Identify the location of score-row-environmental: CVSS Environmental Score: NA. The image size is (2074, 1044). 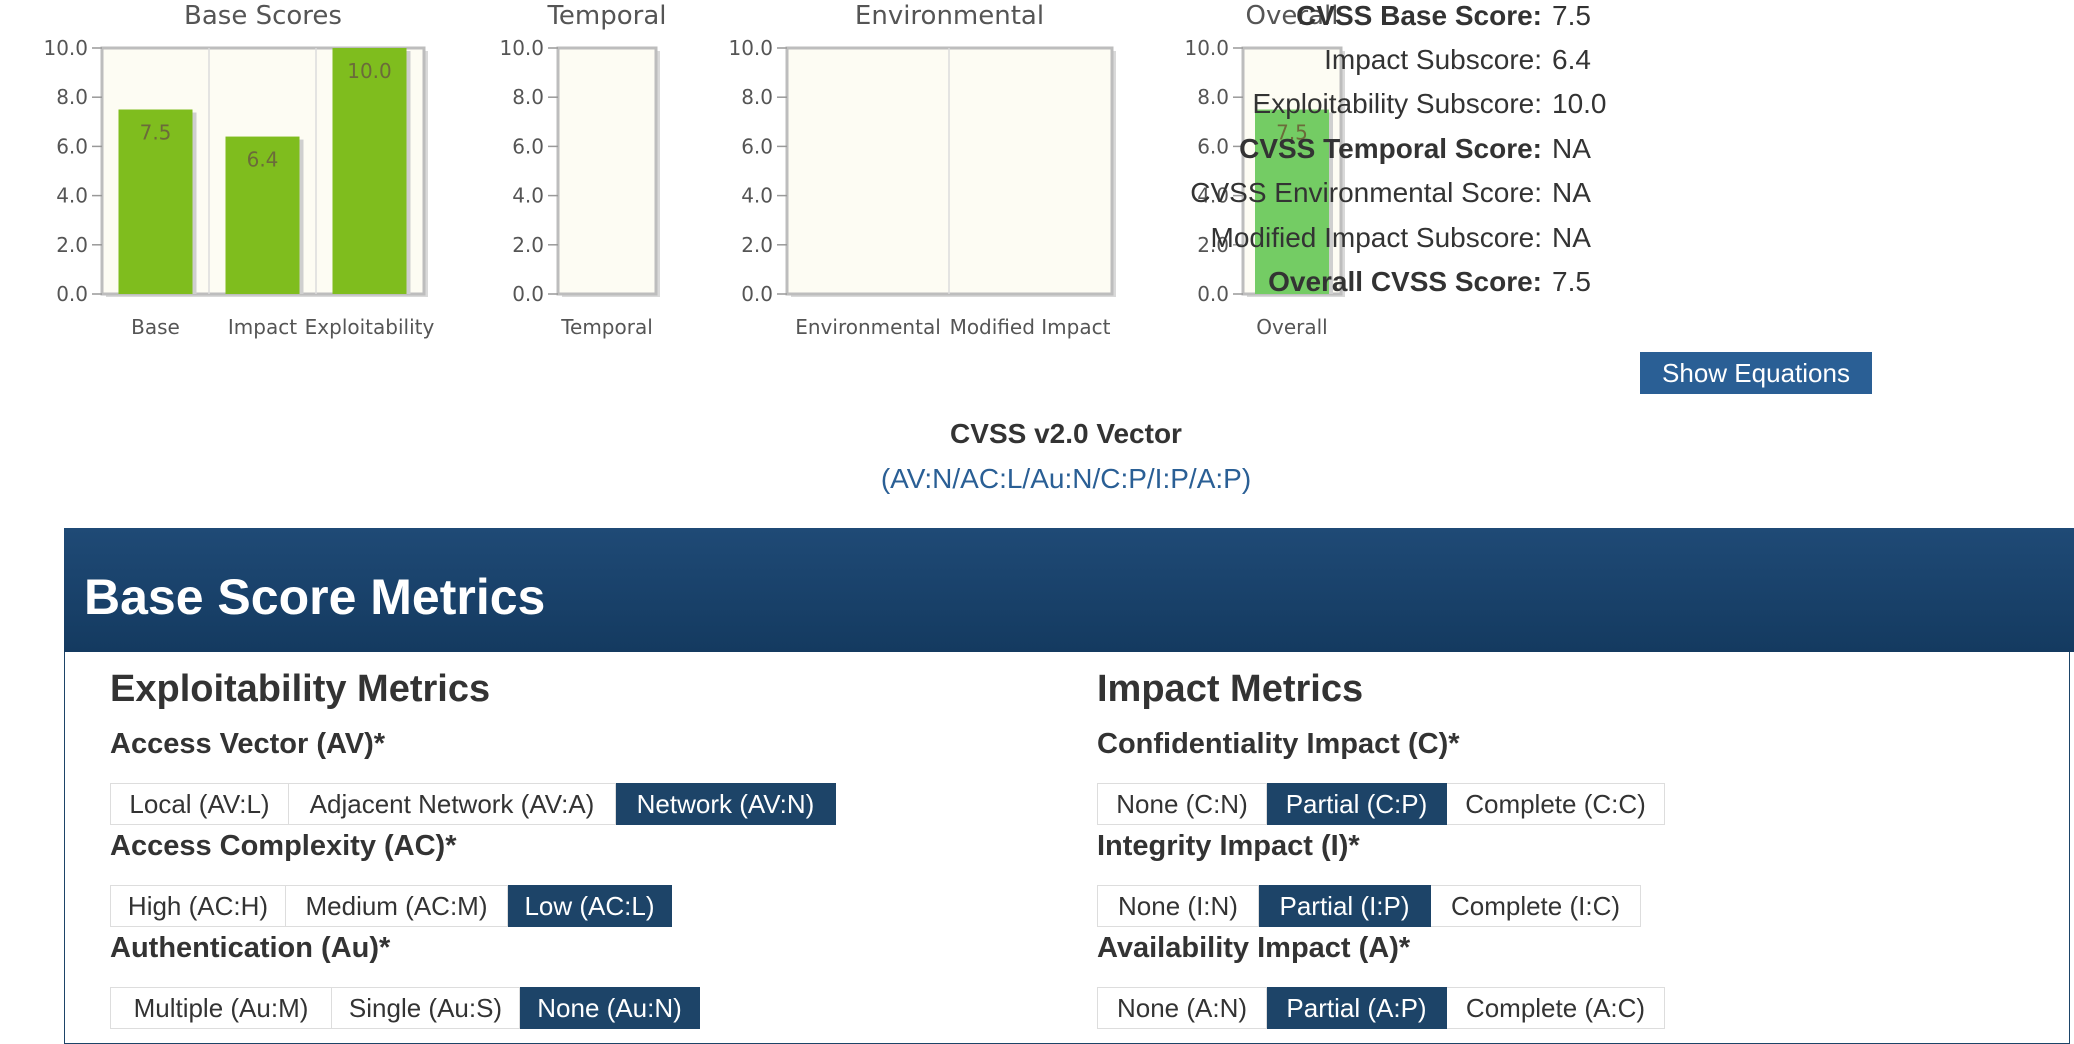
(1520, 197).